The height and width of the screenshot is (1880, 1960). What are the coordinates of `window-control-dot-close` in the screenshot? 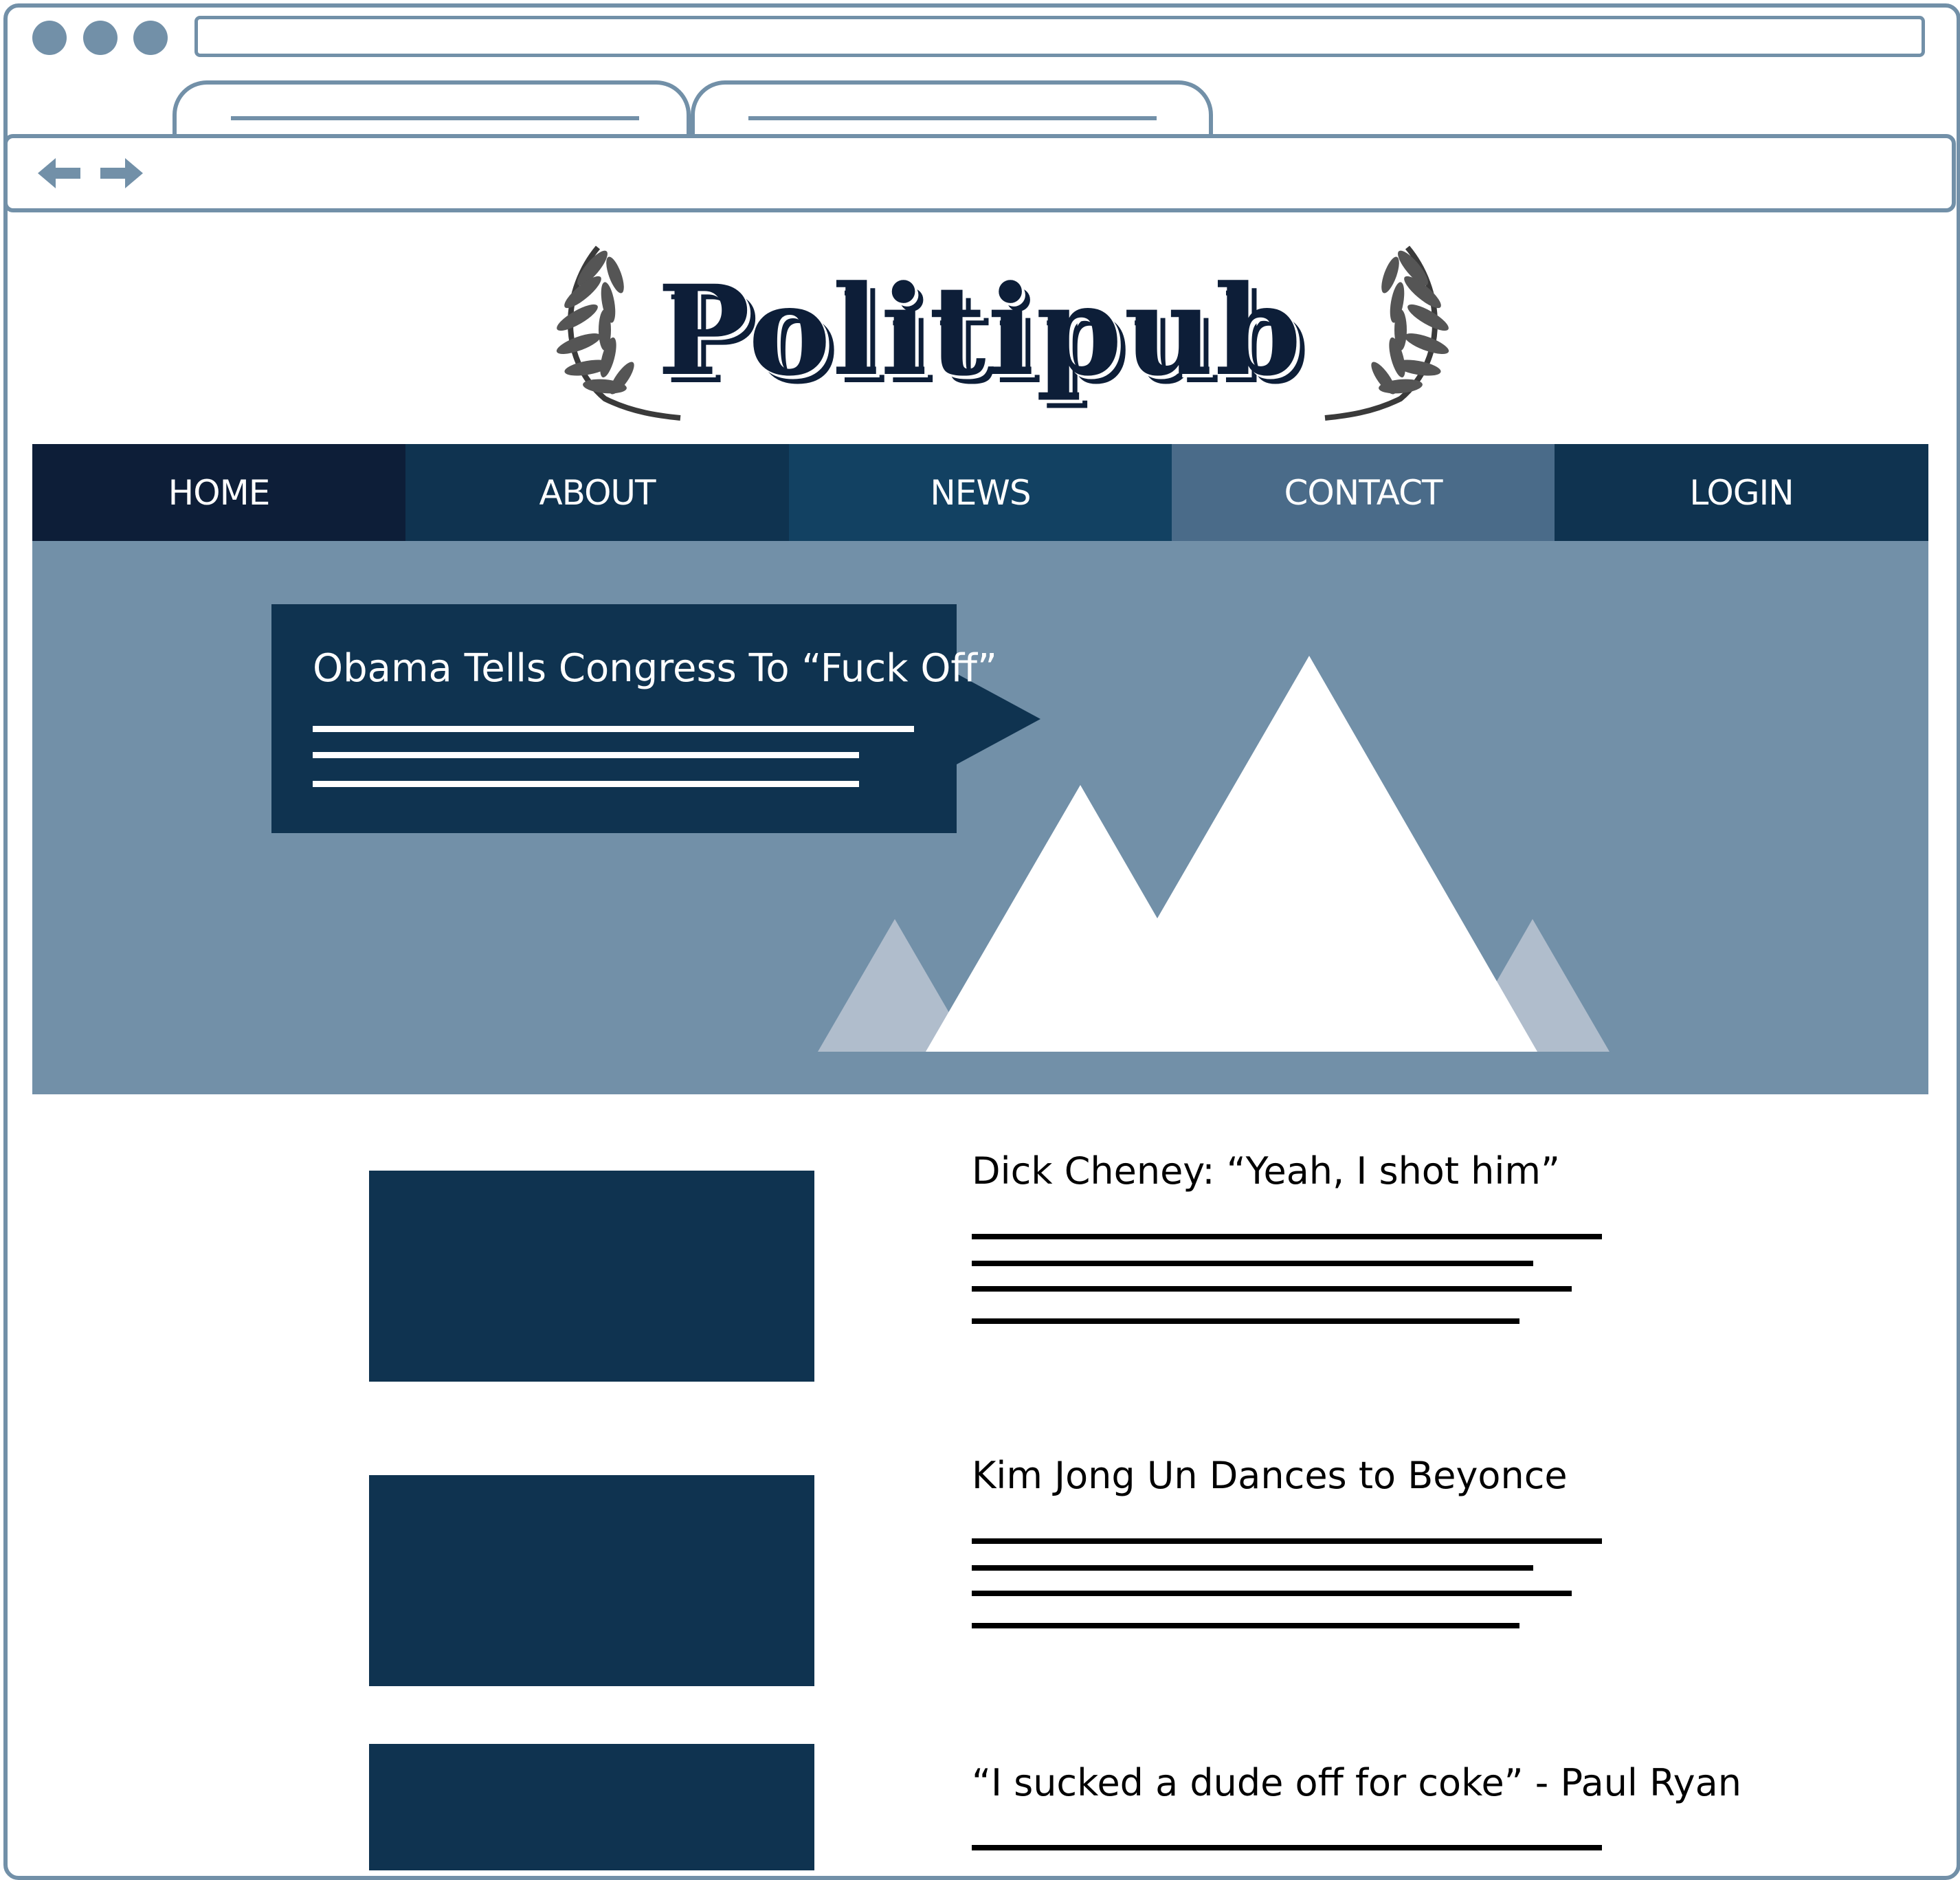 It's located at (49, 38).